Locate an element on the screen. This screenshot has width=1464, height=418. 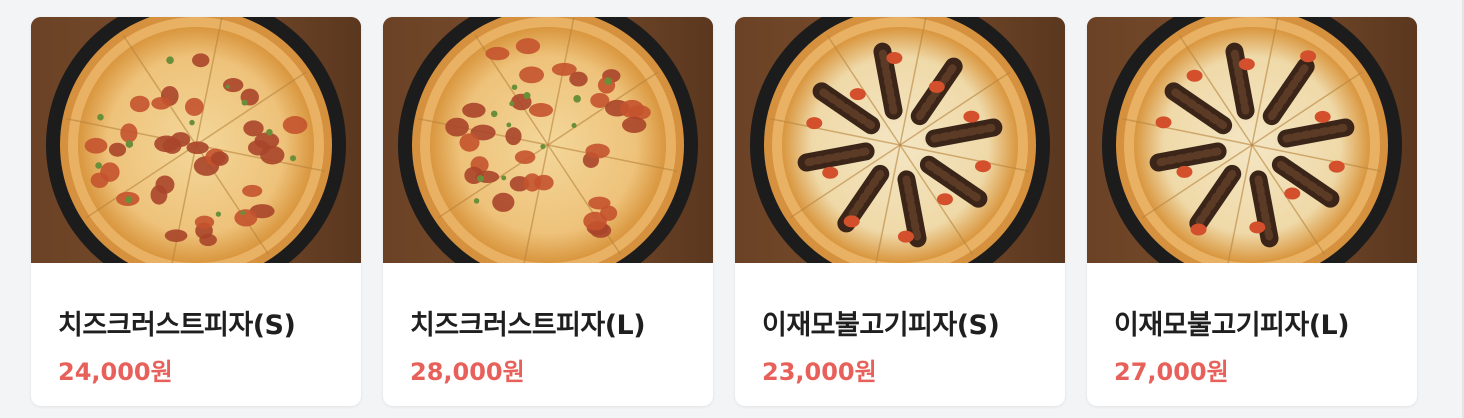
product-price: 23,000원 is located at coordinates (819, 372).